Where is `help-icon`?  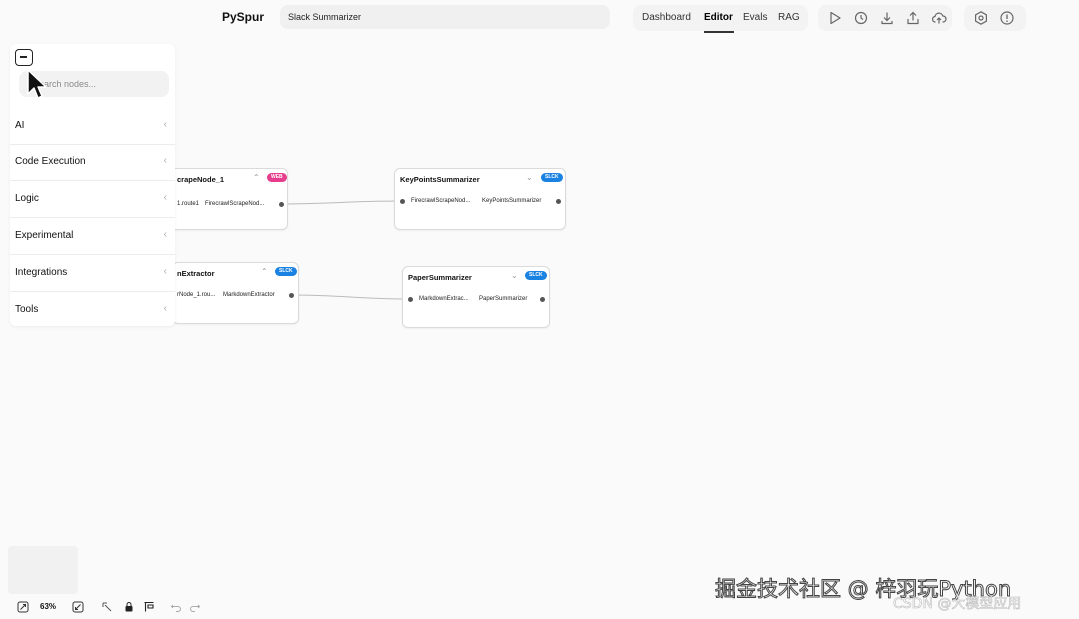
help-icon is located at coordinates (1007, 18).